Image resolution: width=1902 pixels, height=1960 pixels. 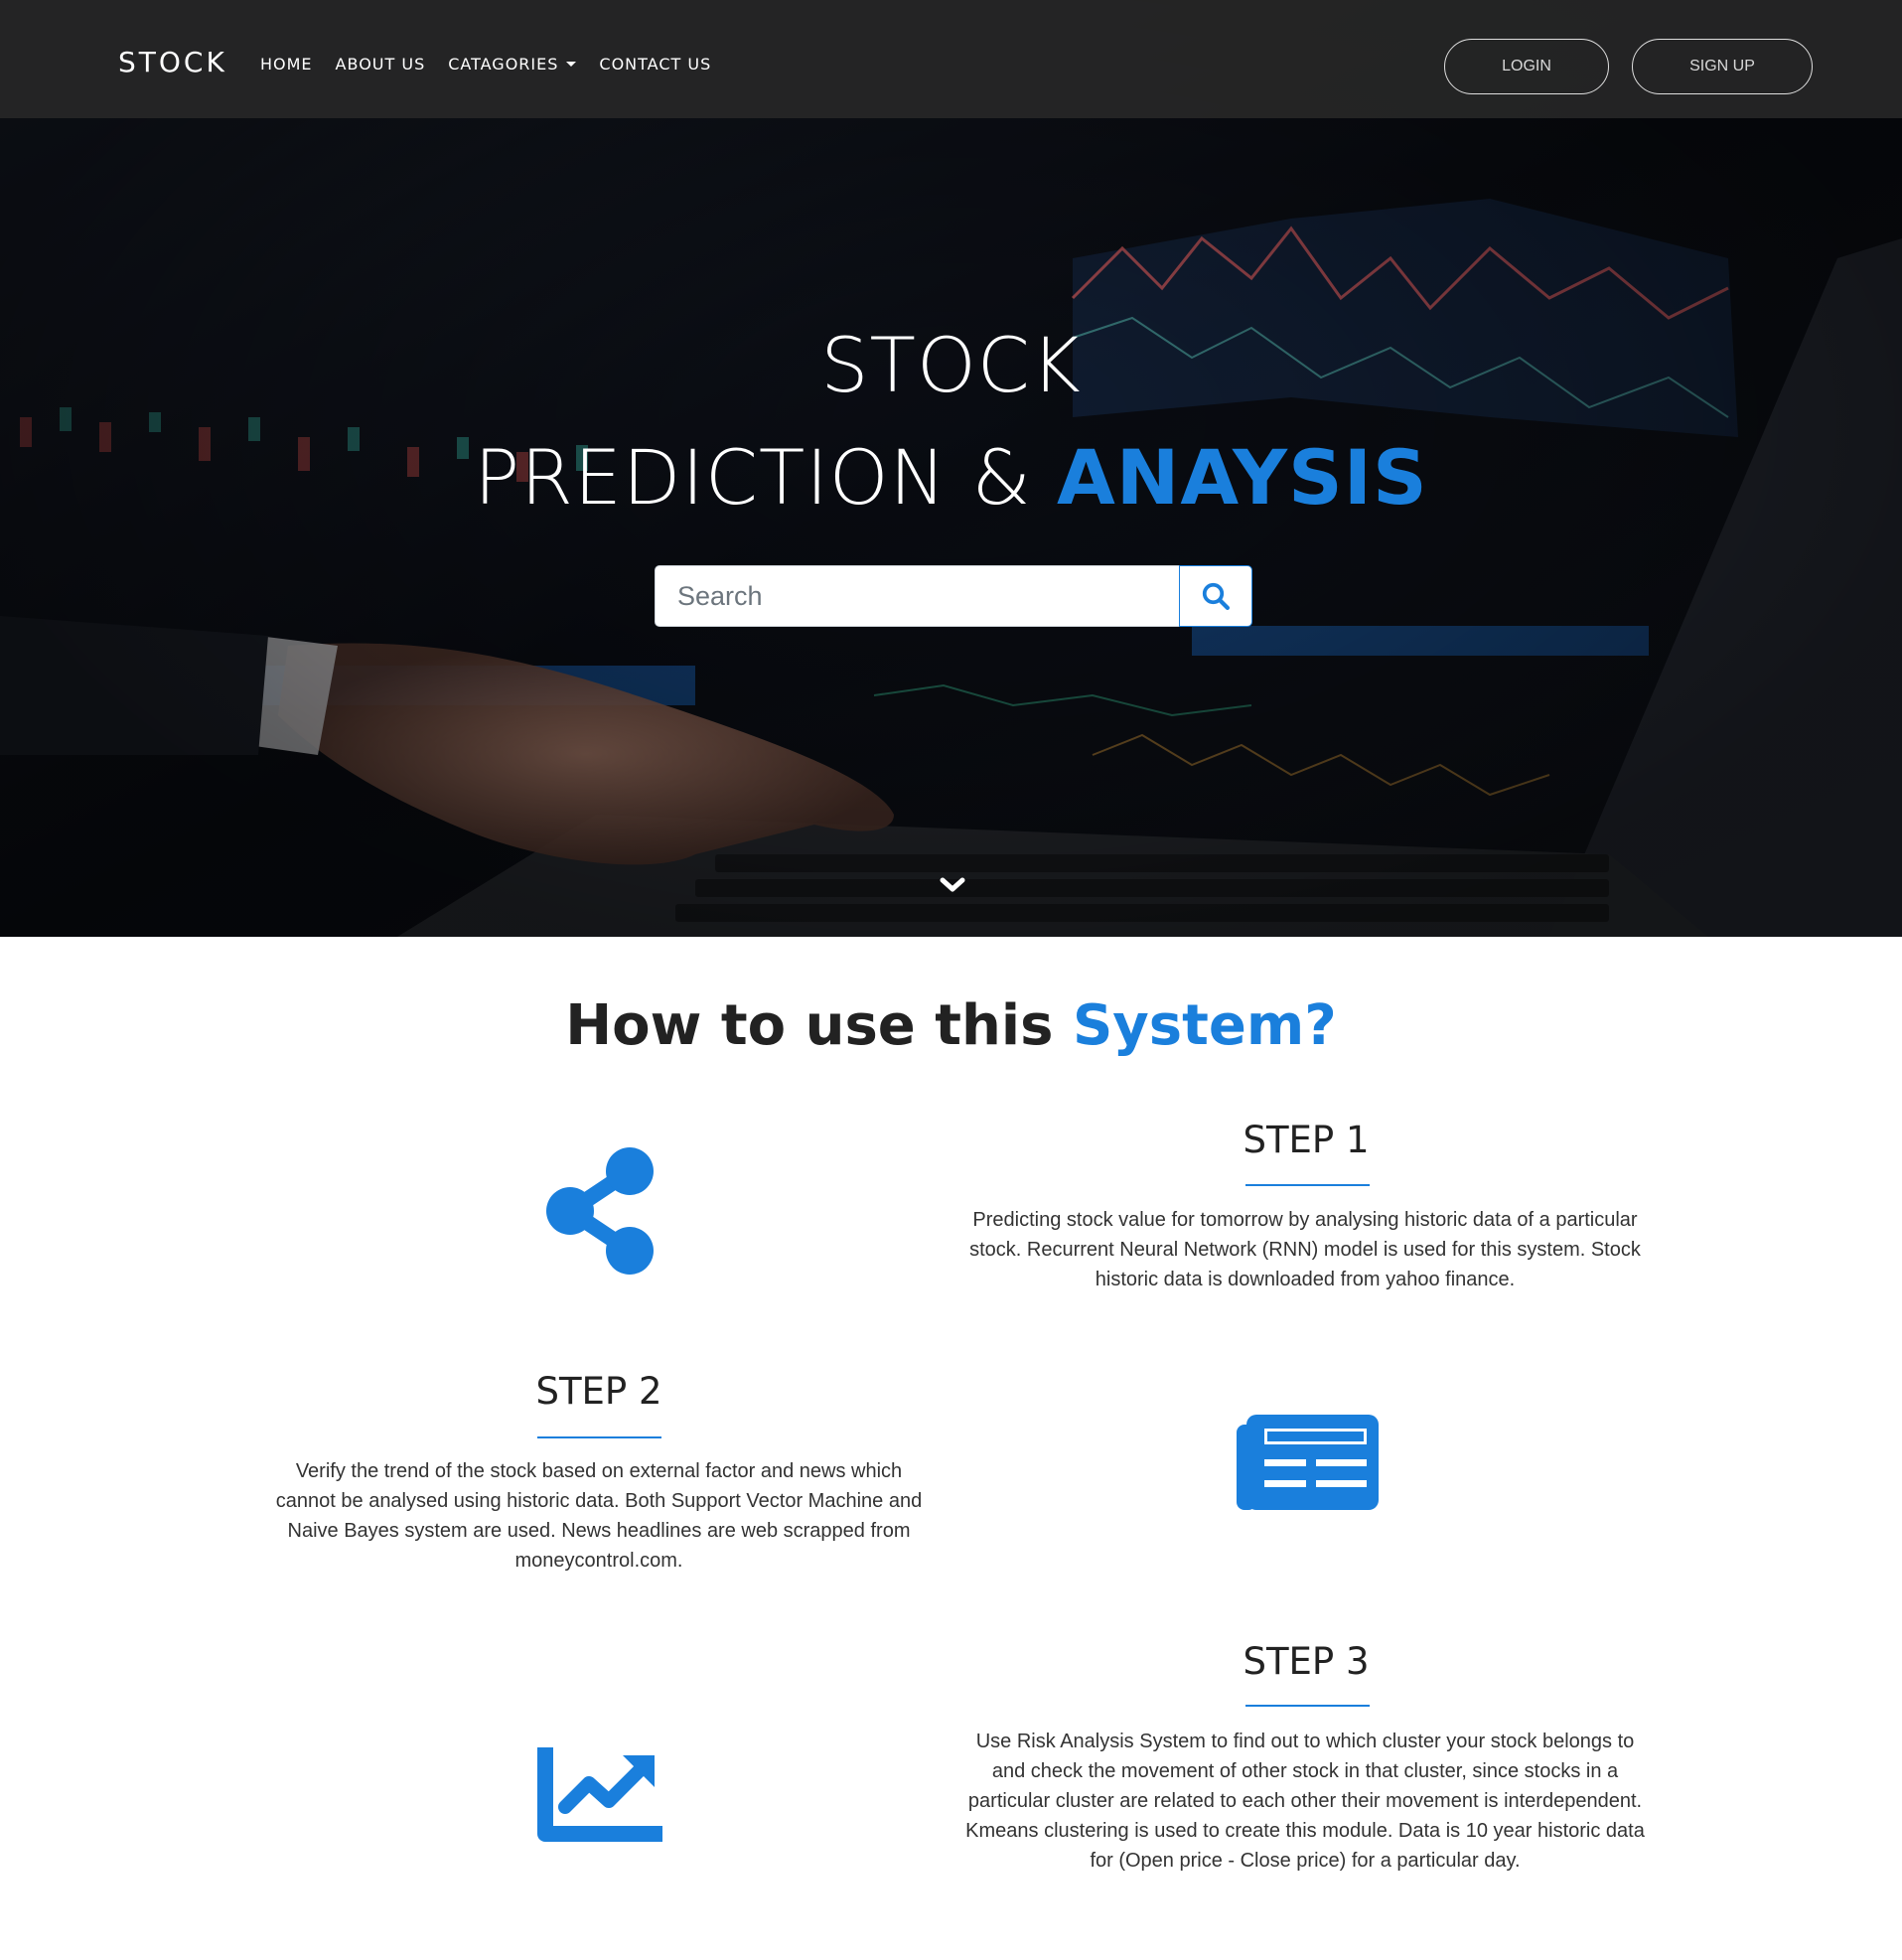 I want to click on step3-underline, so click(x=1307, y=1706).